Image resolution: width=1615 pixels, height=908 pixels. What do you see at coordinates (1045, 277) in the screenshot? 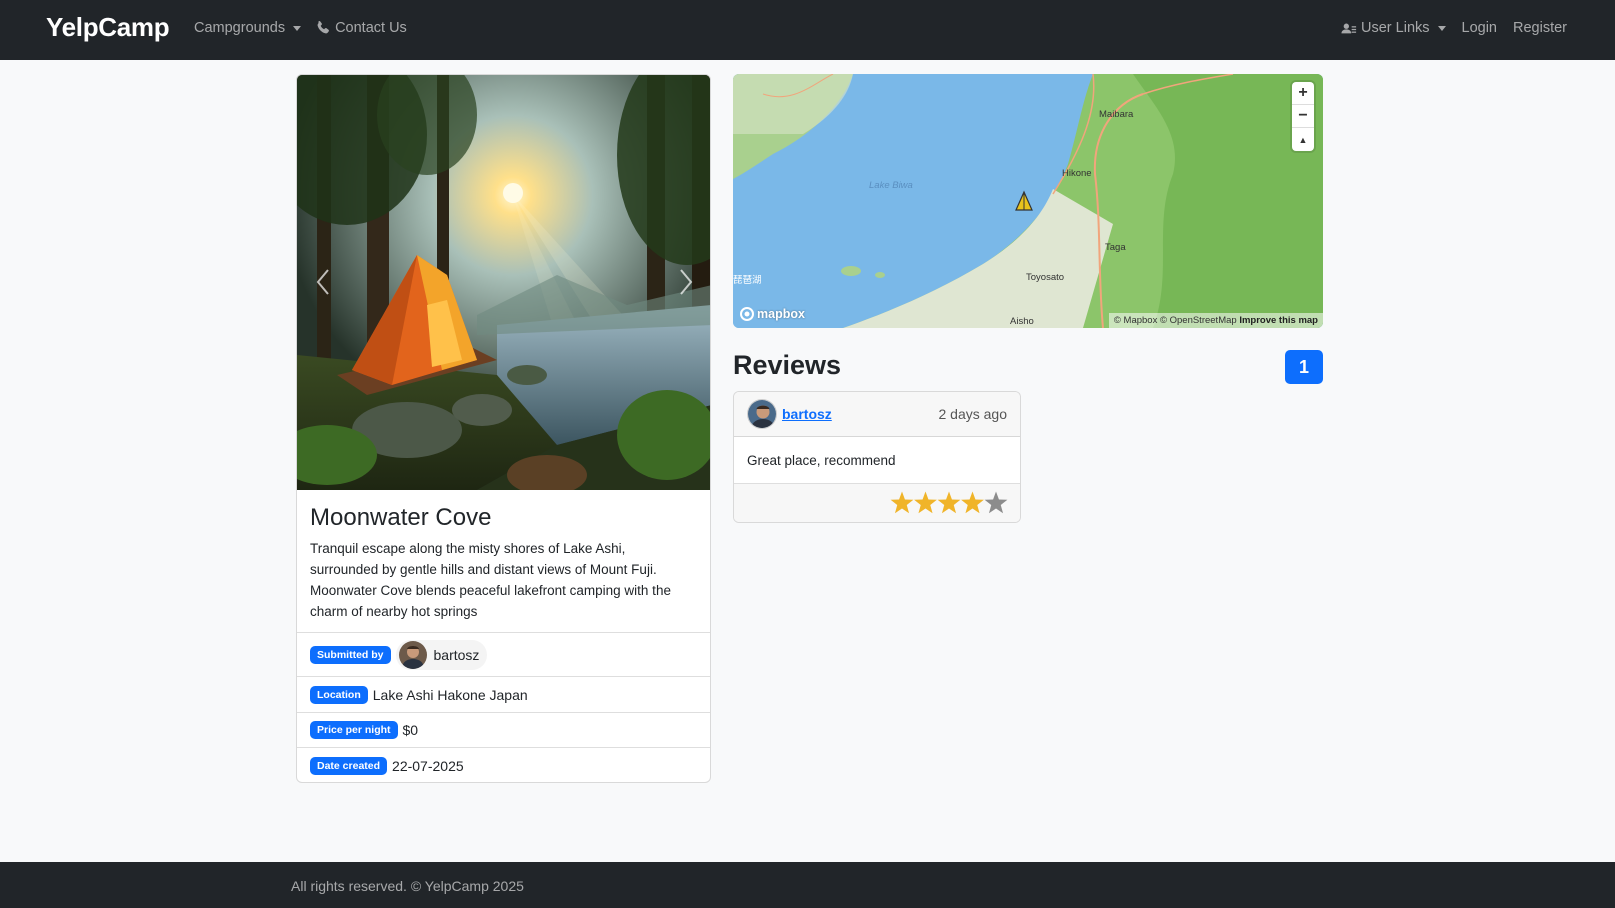
I see `map-label-toyosato: Toyosato` at bounding box center [1045, 277].